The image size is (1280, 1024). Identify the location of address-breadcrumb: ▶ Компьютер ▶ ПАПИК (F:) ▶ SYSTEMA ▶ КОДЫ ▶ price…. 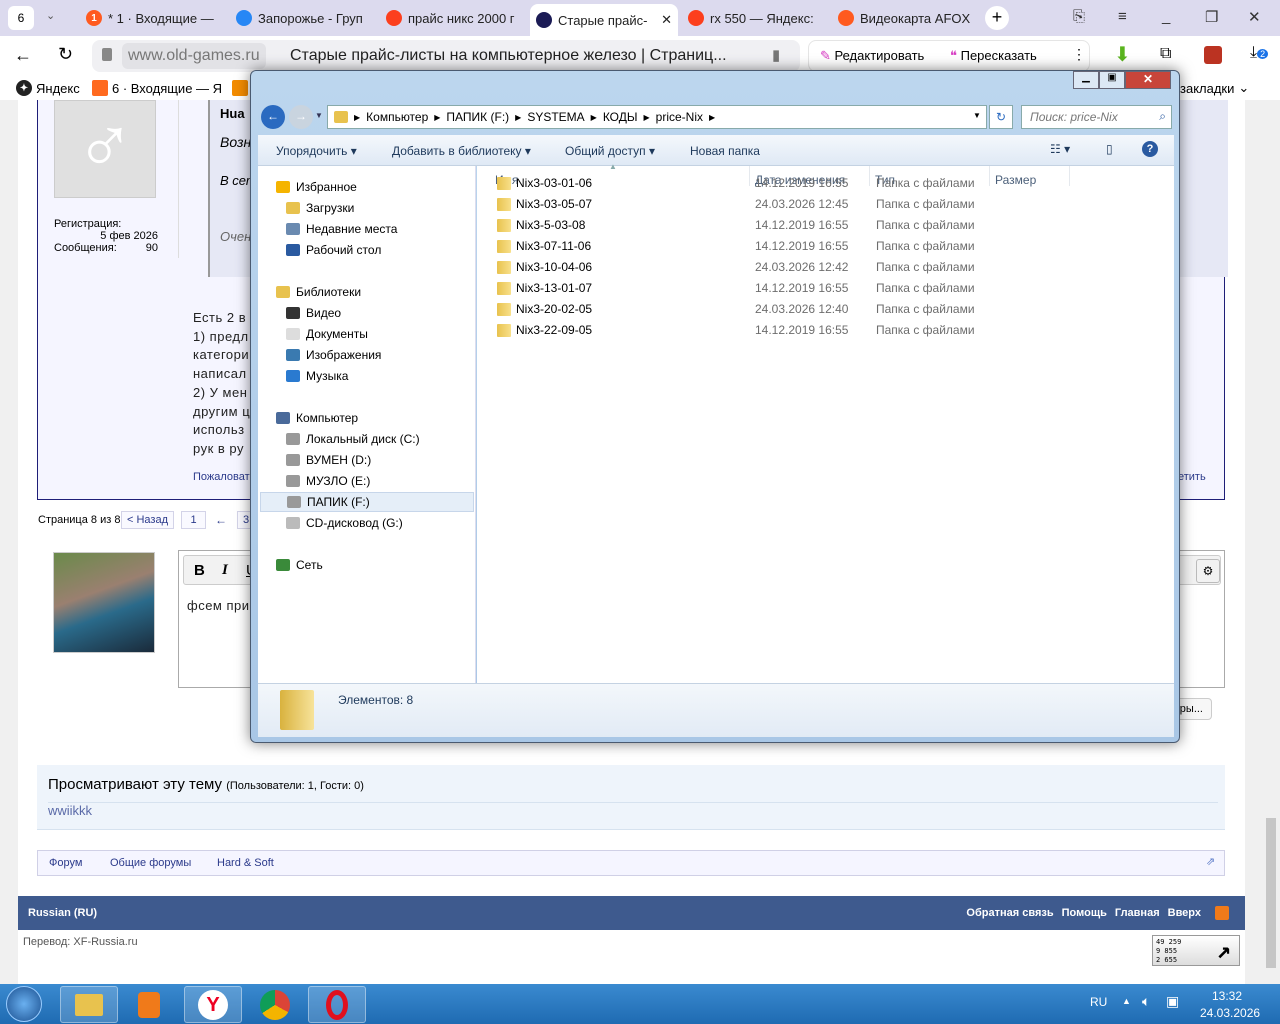
(657, 117).